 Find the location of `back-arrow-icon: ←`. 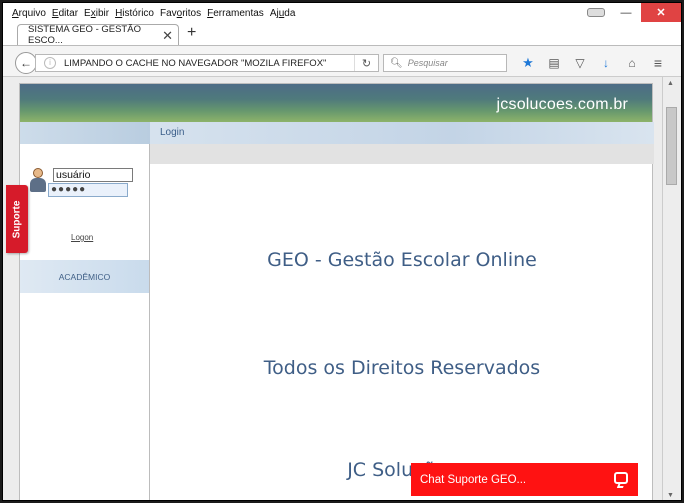

back-arrow-icon: ← is located at coordinates (26, 63).